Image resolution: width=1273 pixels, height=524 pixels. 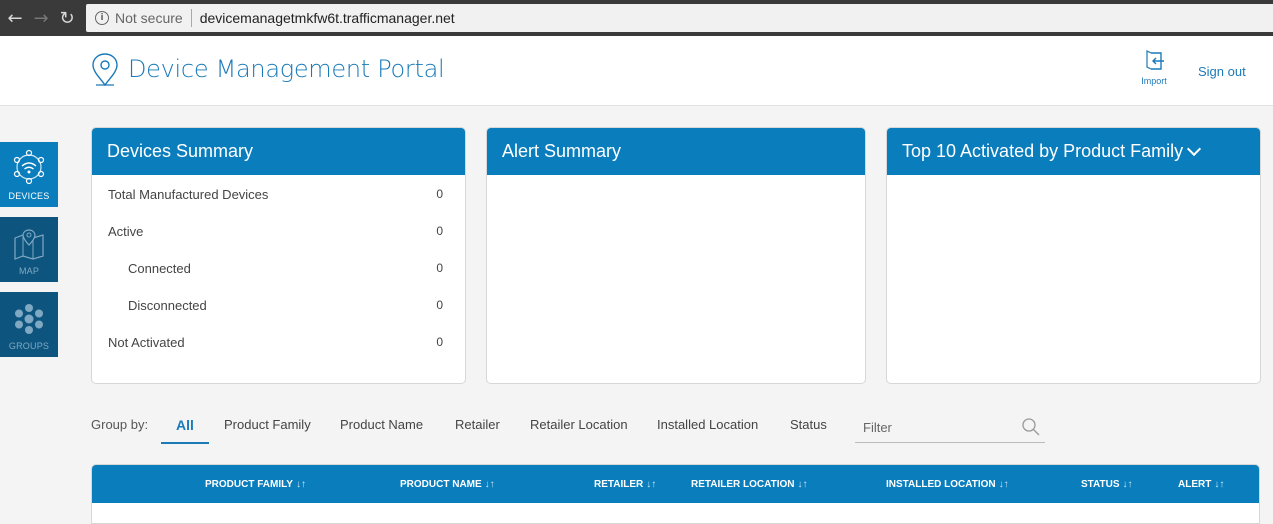 I want to click on summary-row: Not Activated 0, so click(x=275, y=342).